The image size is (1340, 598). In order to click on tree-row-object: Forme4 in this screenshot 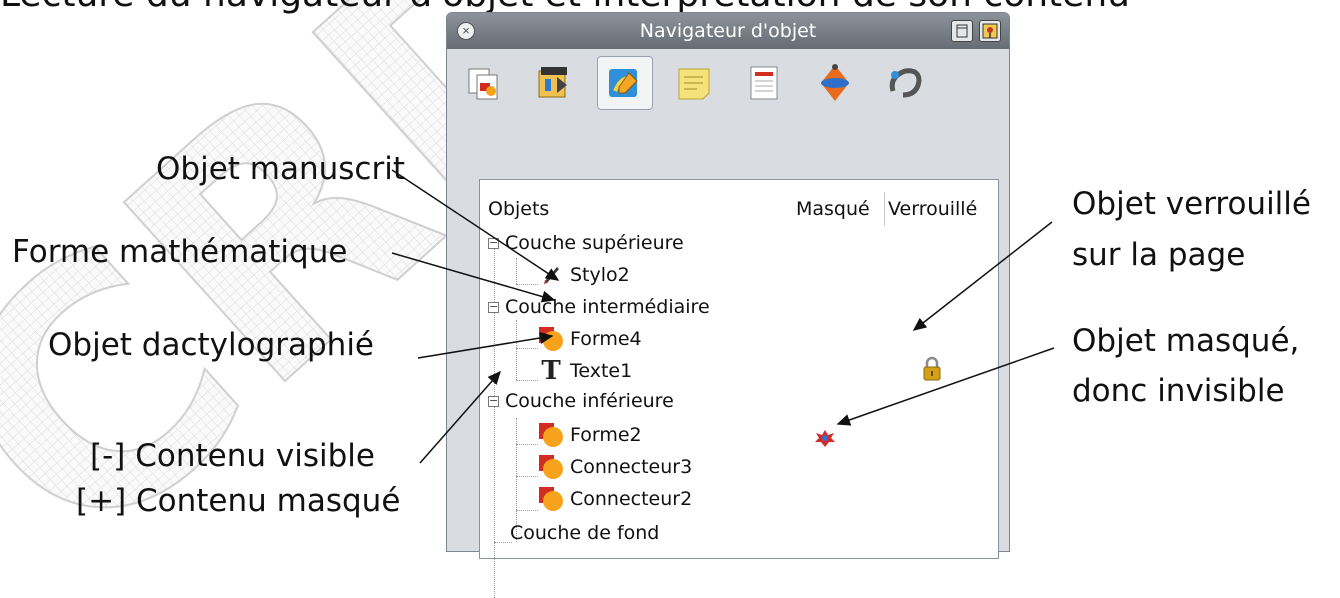, I will do `click(590, 339)`.